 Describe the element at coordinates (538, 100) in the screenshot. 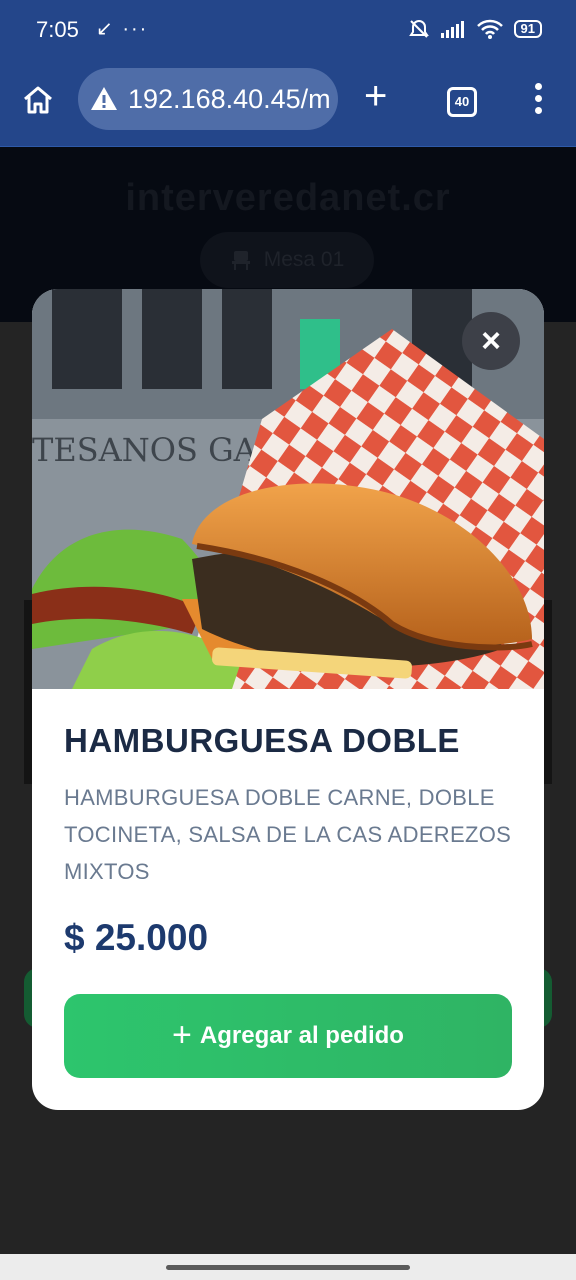

I see `menu-kebab-icon` at that location.